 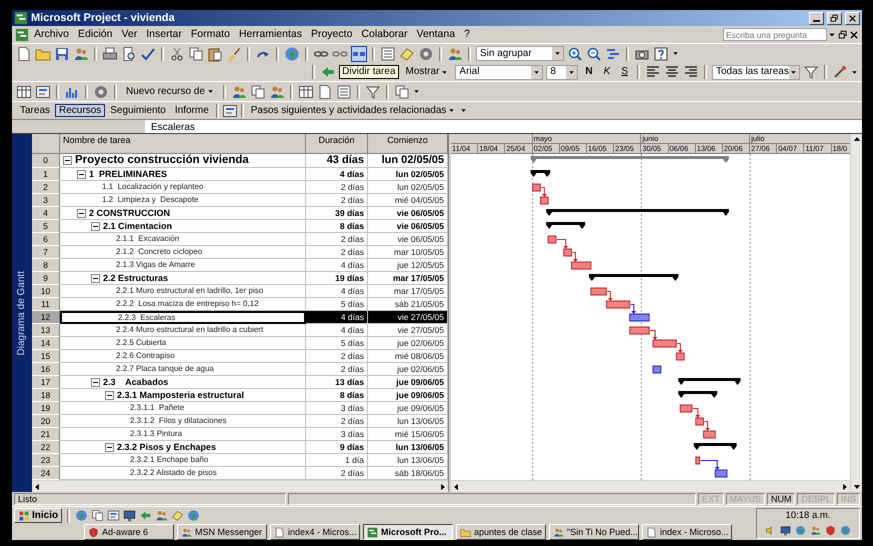 What do you see at coordinates (331, 34) in the screenshot?
I see `menu-item: Proyecto` at bounding box center [331, 34].